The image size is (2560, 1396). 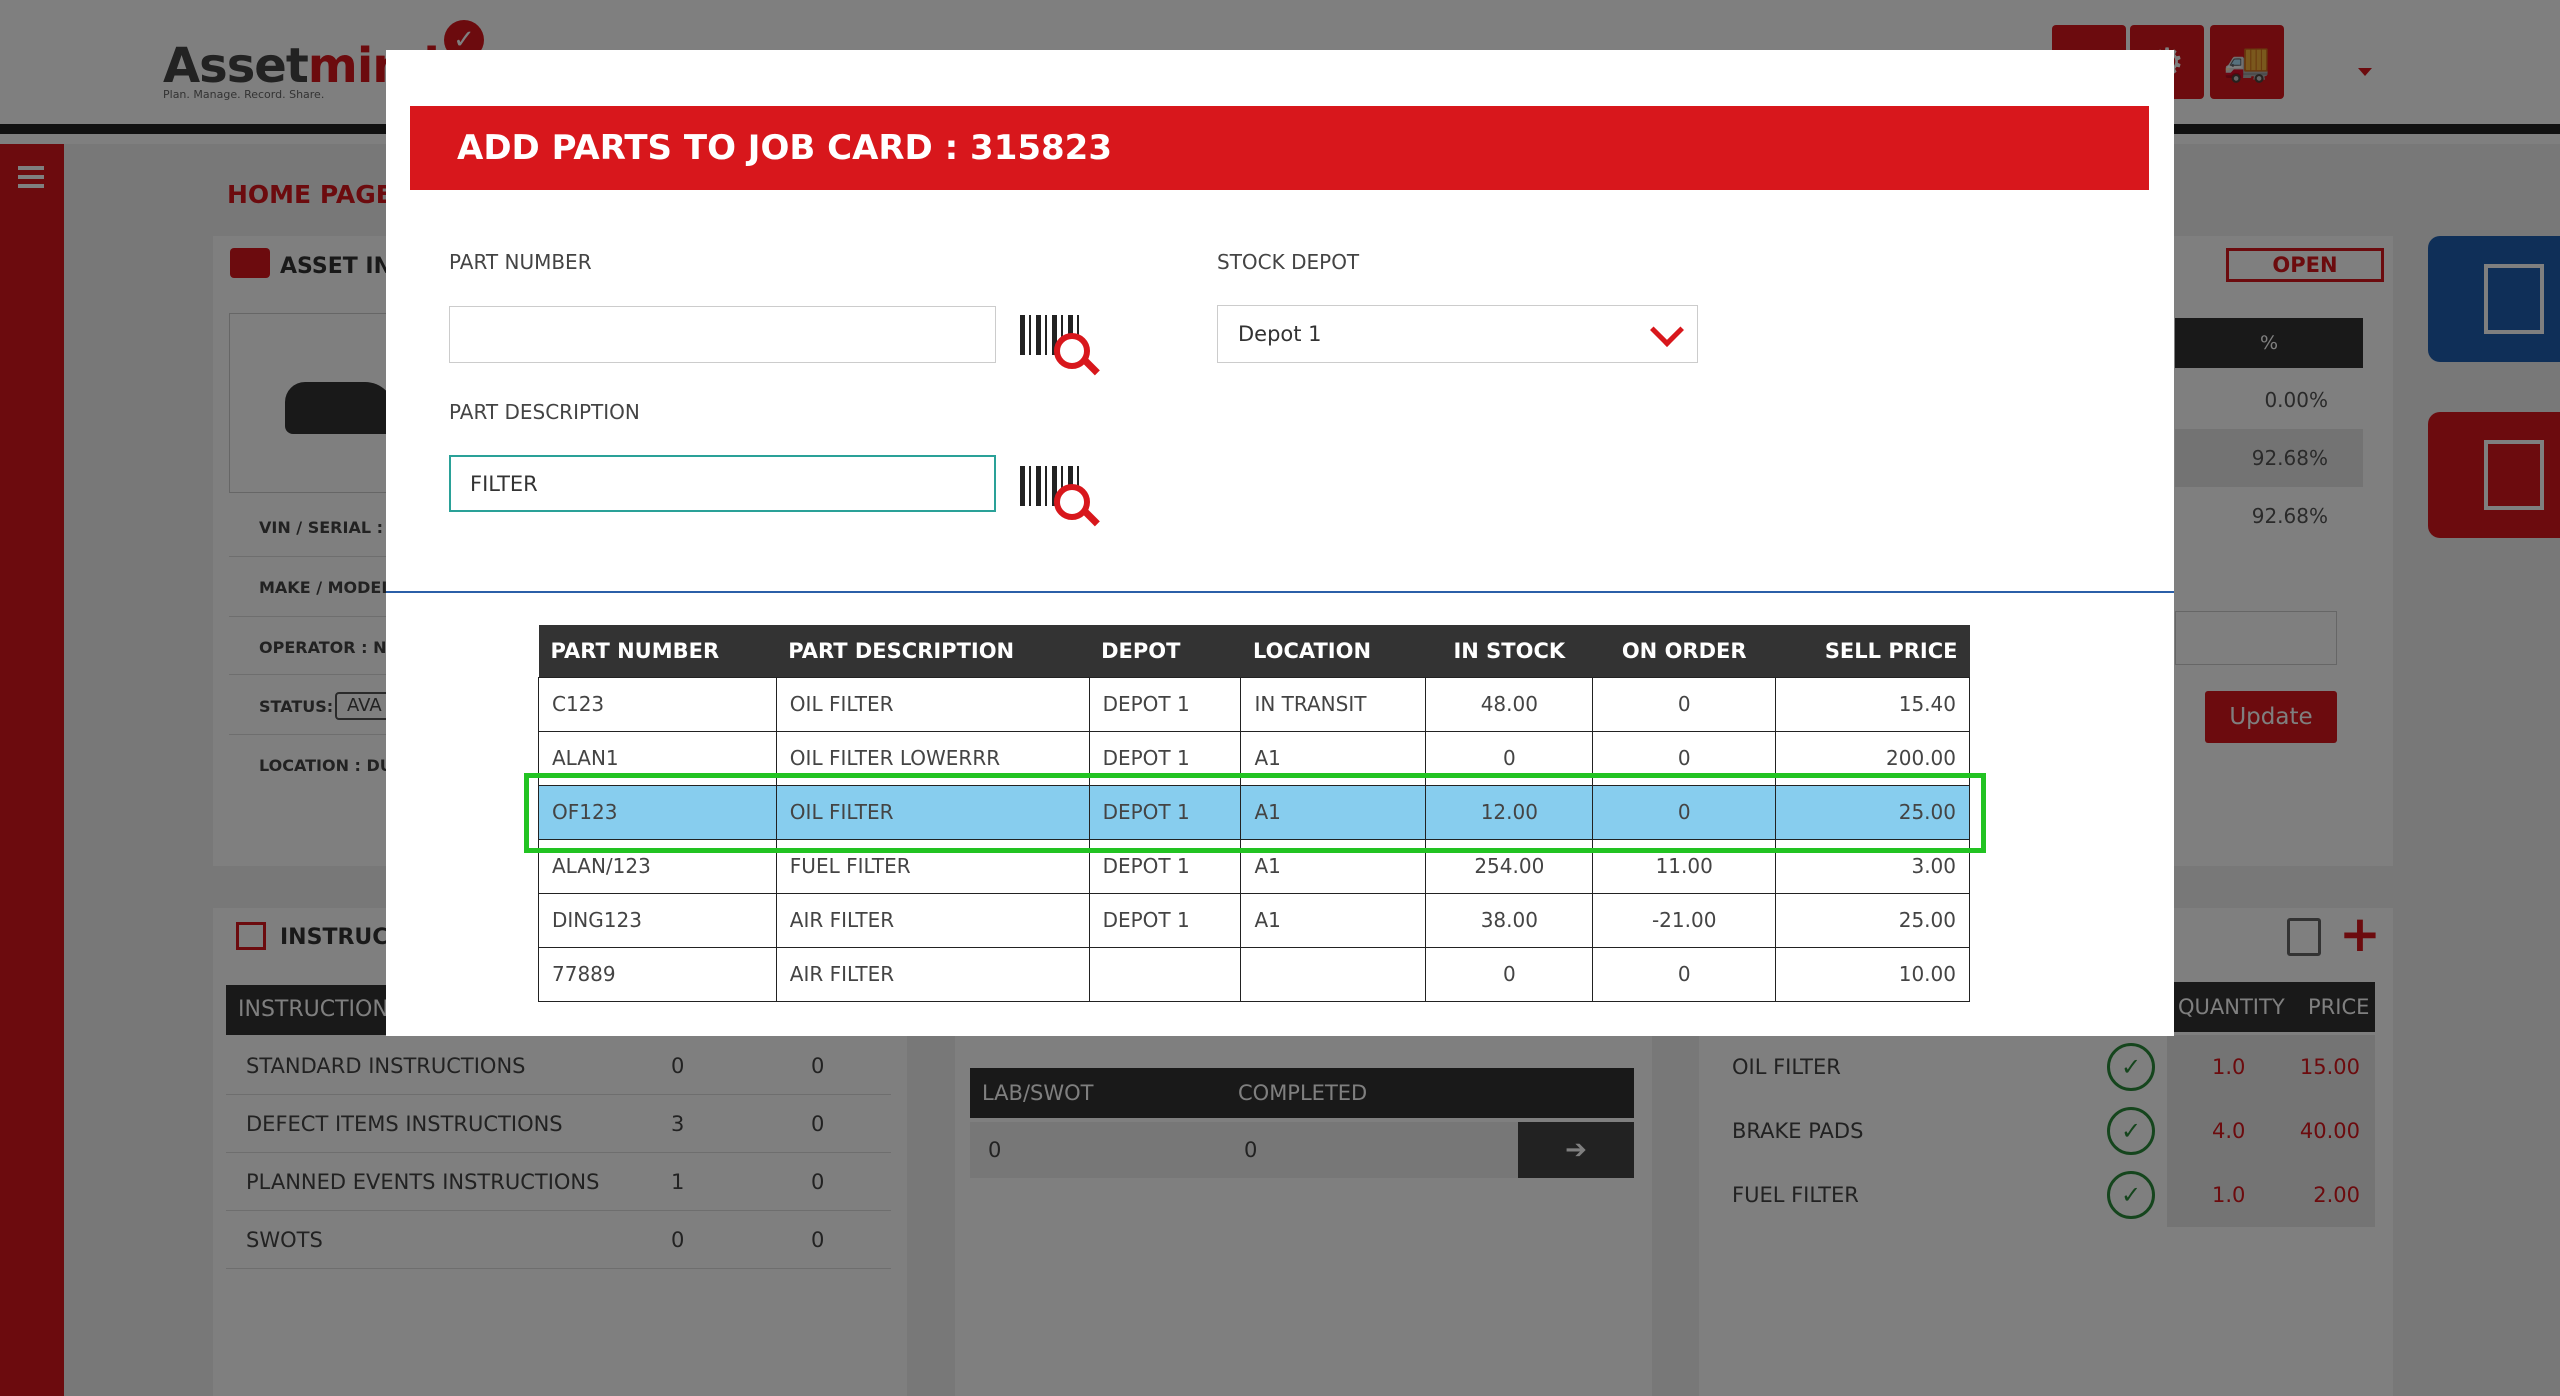 What do you see at coordinates (1509, 812) in the screenshot?
I see `cell-in-stock: 12.00` at bounding box center [1509, 812].